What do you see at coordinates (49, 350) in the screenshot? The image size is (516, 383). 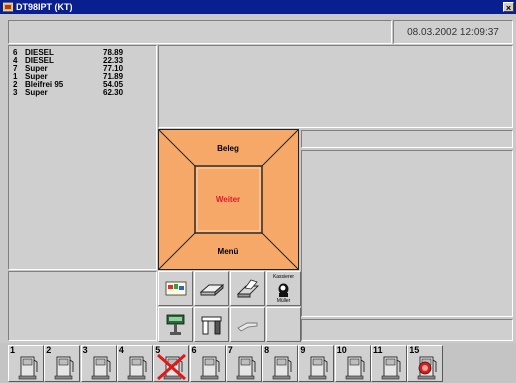 I see `pump-number: 2` at bounding box center [49, 350].